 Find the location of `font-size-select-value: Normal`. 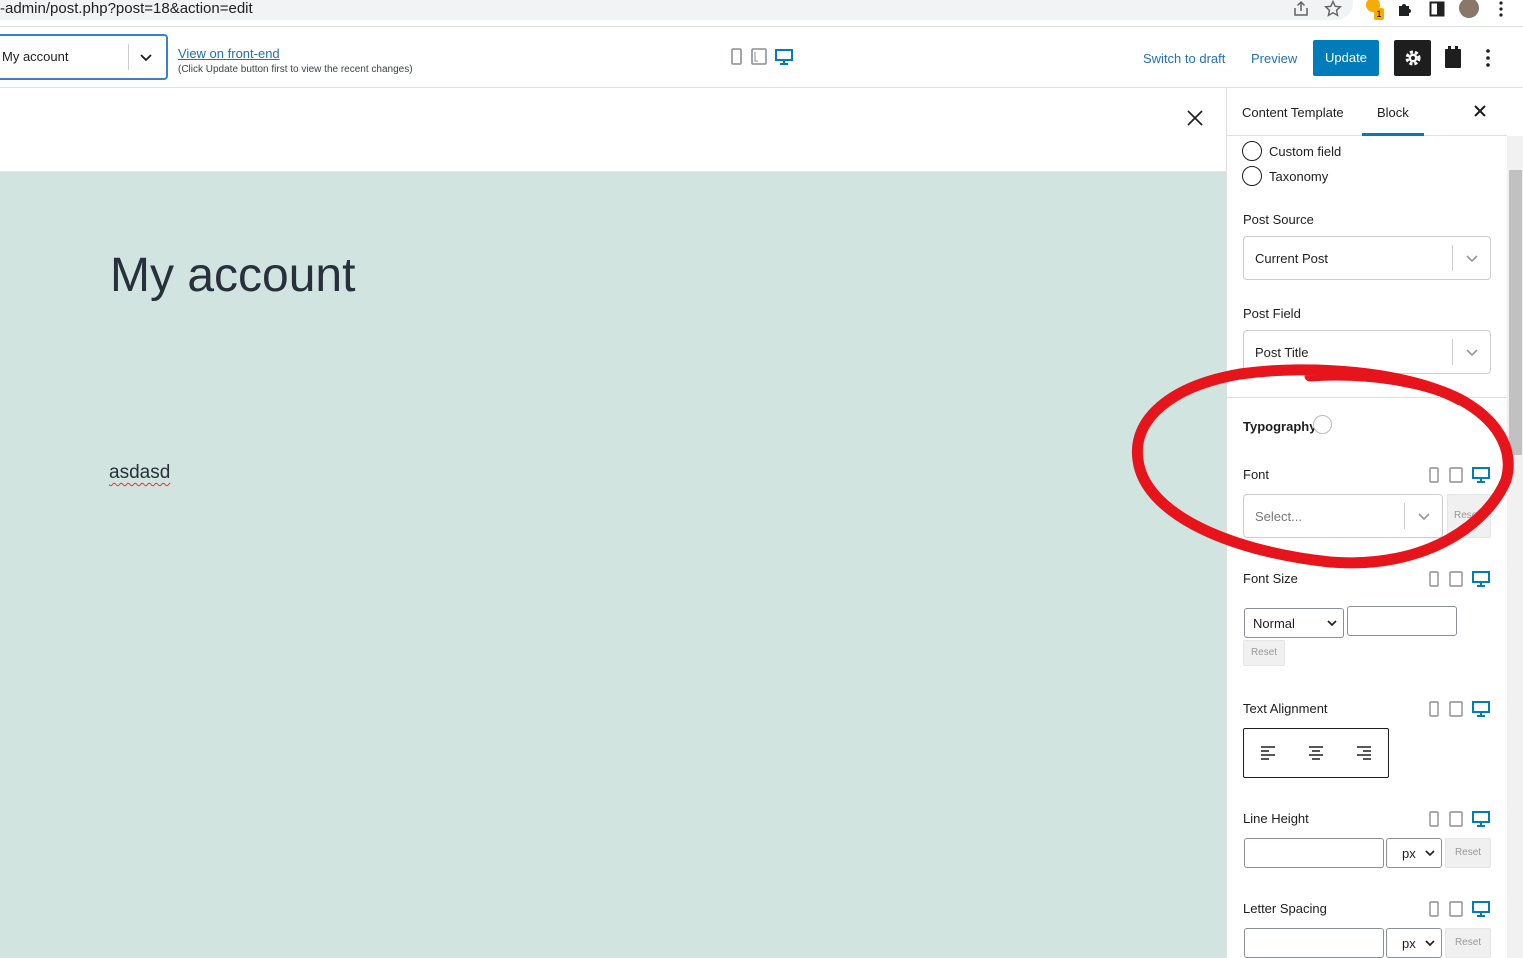

font-size-select-value: Normal is located at coordinates (1274, 623).